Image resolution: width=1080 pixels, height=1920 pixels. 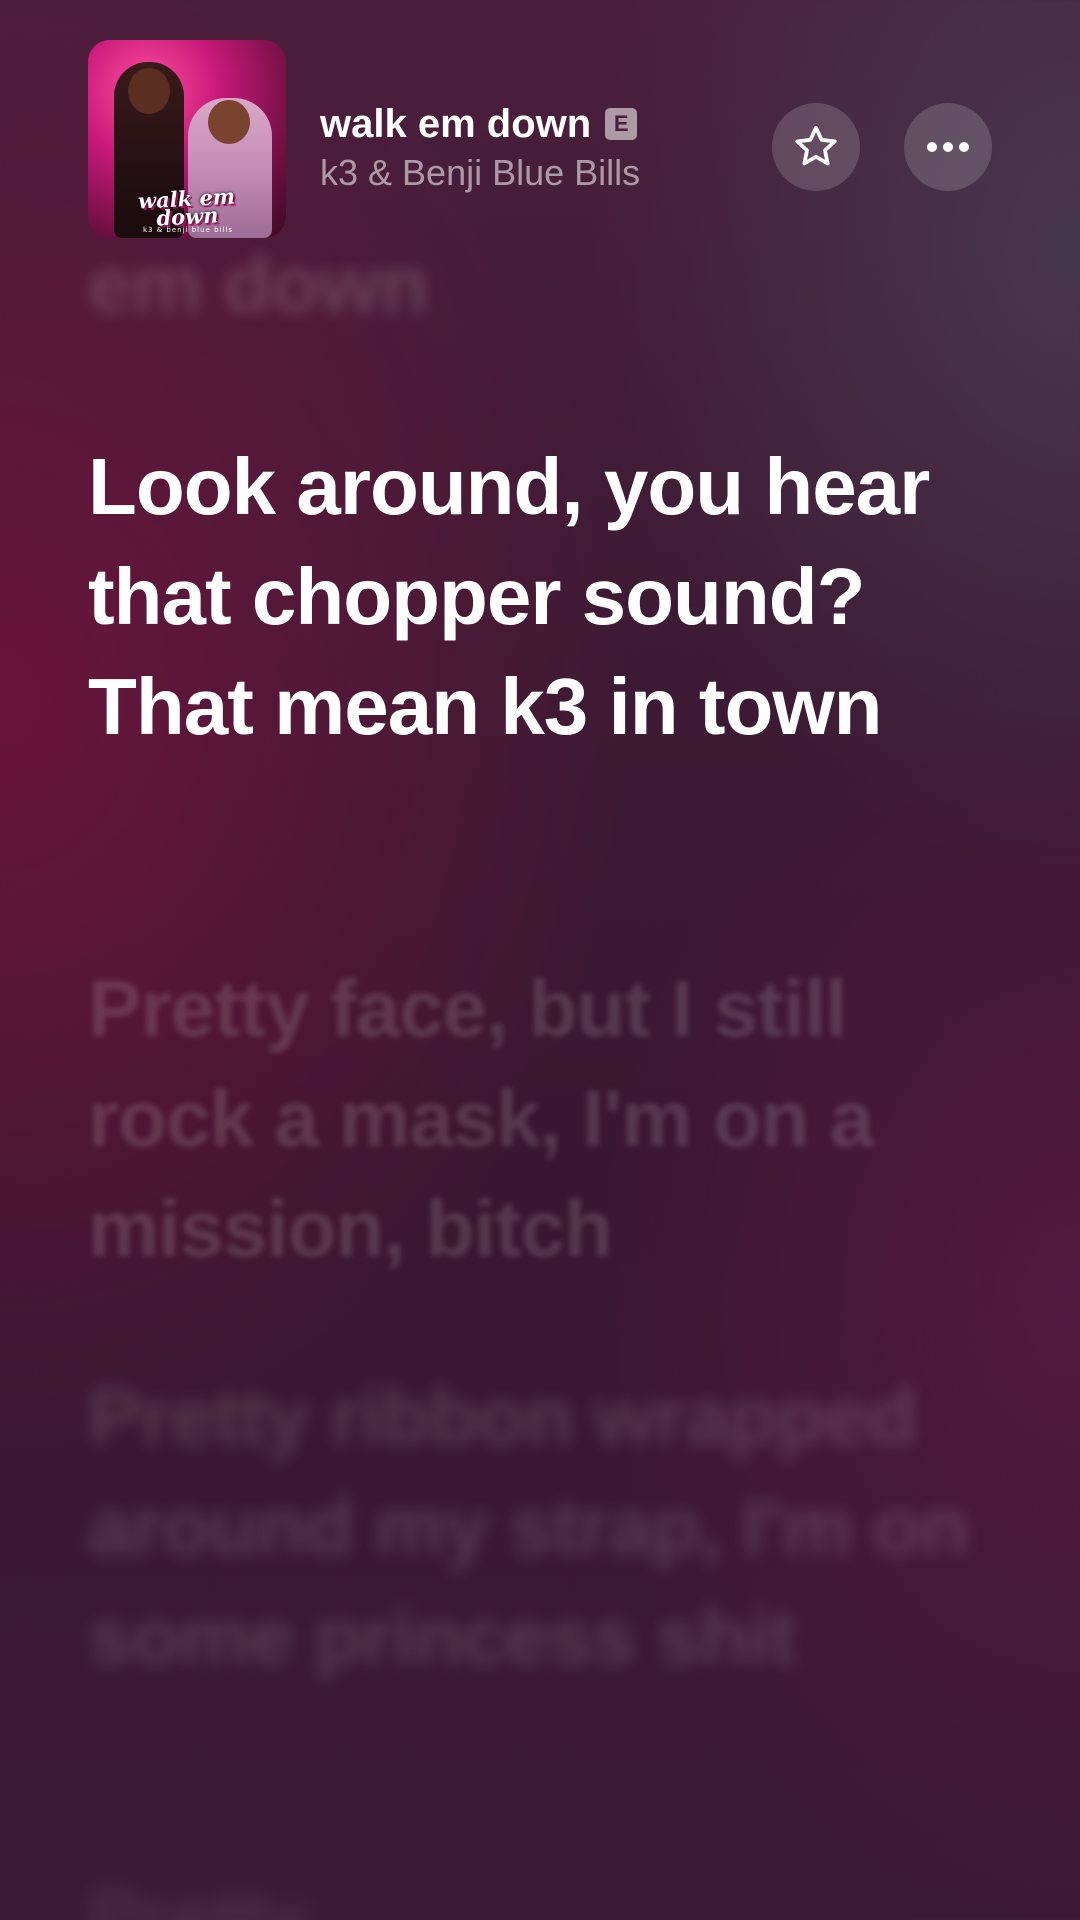 What do you see at coordinates (258, 288) in the screenshot?
I see `lyric-line-previous-text: em down` at bounding box center [258, 288].